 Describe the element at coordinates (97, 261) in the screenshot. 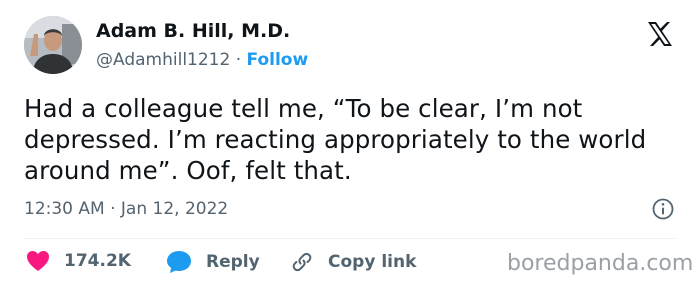

I see `like-count: 174.2K` at that location.